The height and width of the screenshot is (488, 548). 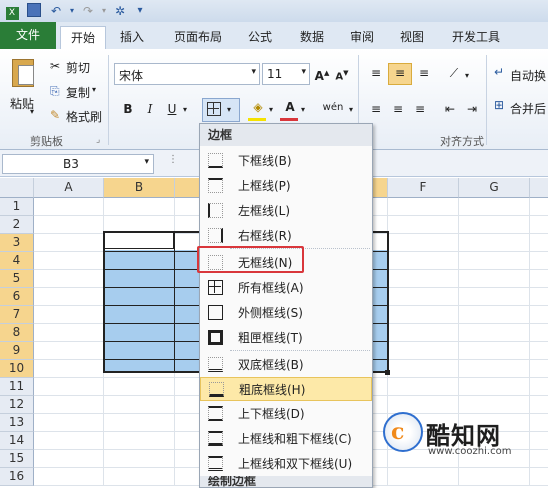 I want to click on underline-icon: U, so click(x=172, y=109).